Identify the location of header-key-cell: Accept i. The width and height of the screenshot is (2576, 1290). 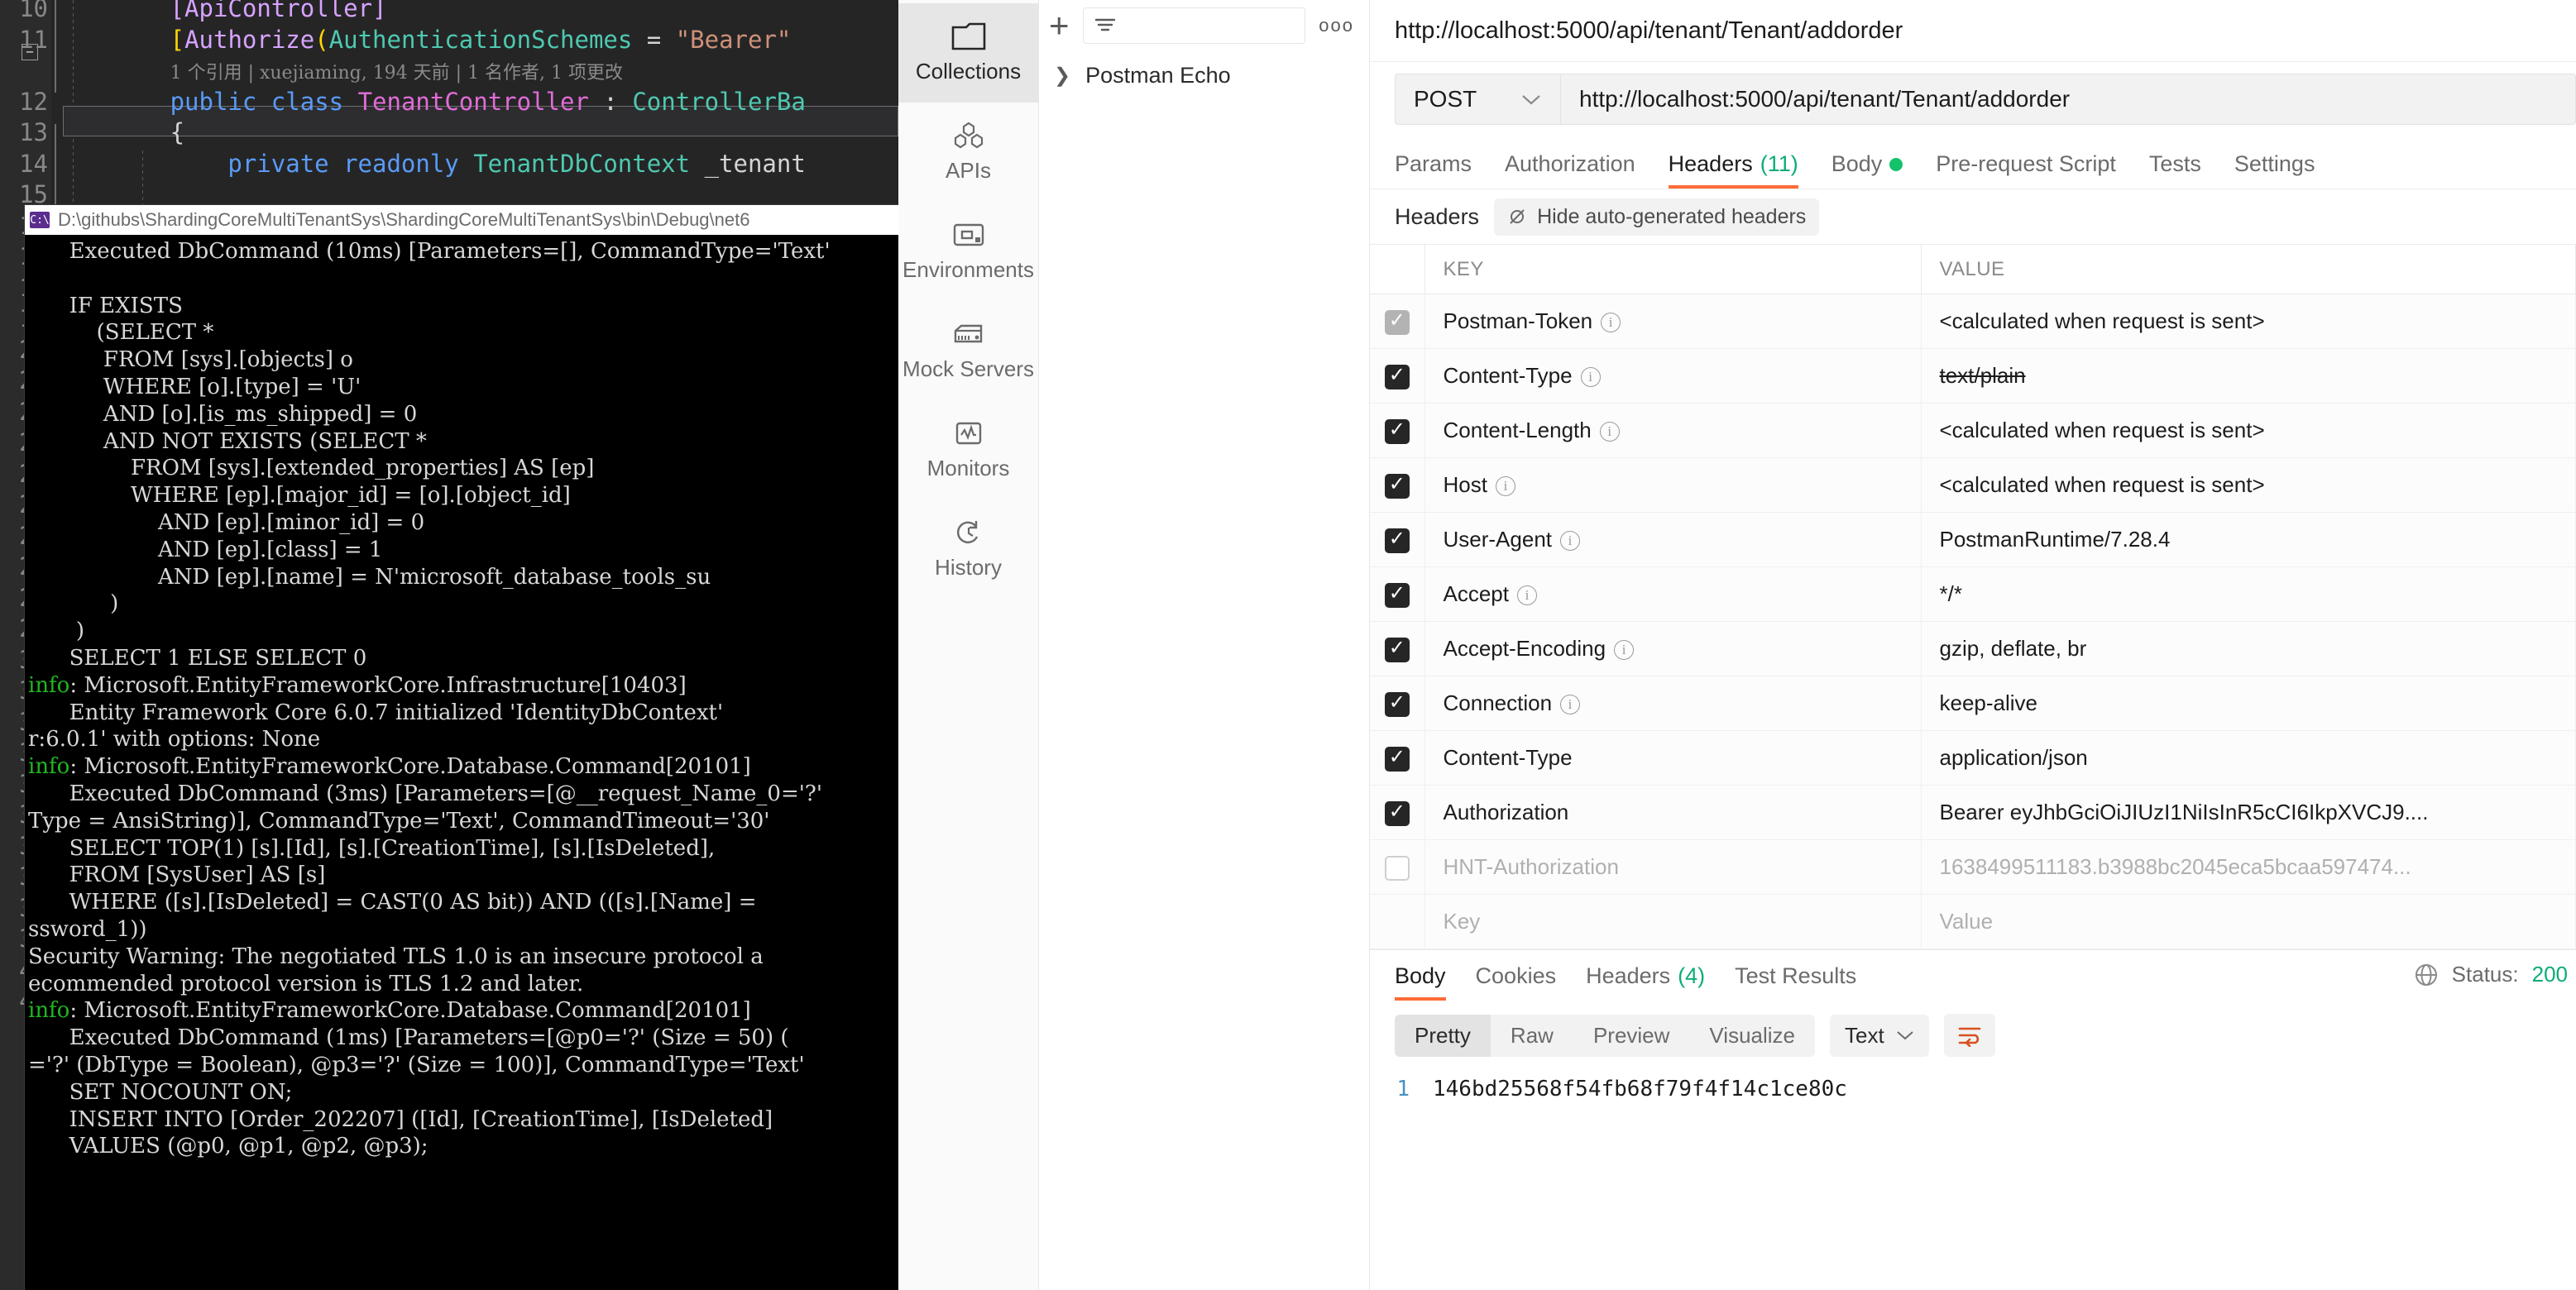
(1673, 594).